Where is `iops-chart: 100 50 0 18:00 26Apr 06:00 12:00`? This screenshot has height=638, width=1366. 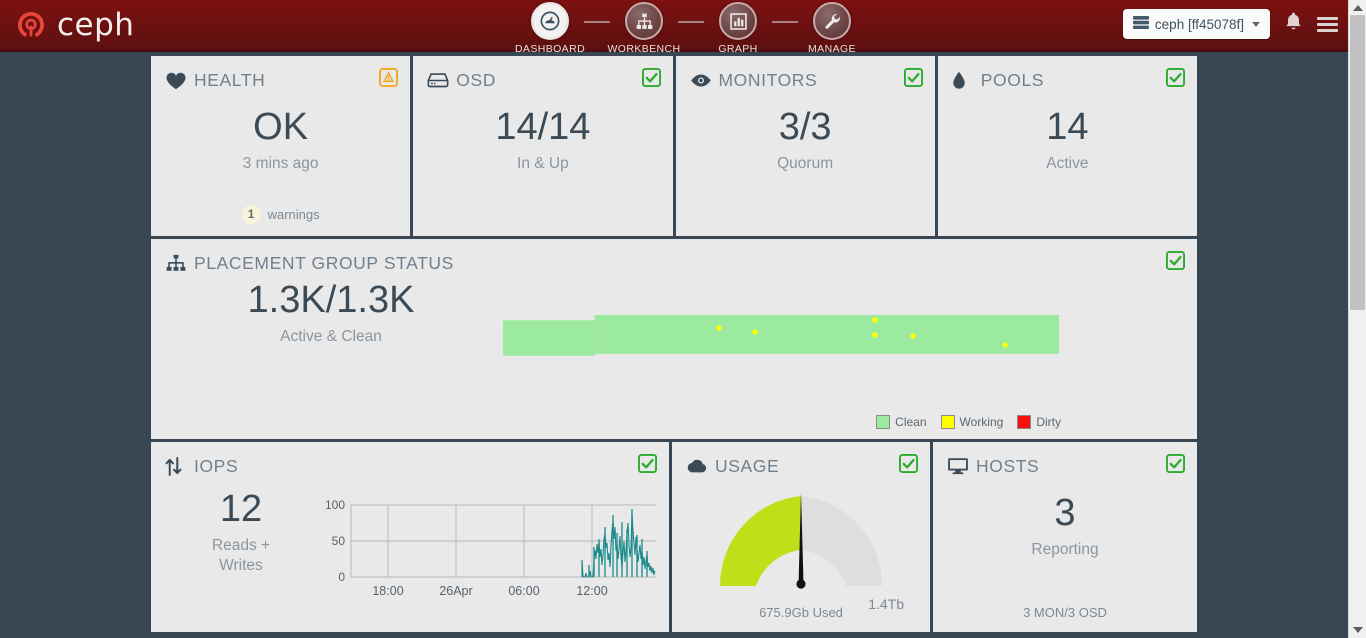
iops-chart: 100 50 0 18:00 26Apr 06:00 12:00 is located at coordinates (481, 547).